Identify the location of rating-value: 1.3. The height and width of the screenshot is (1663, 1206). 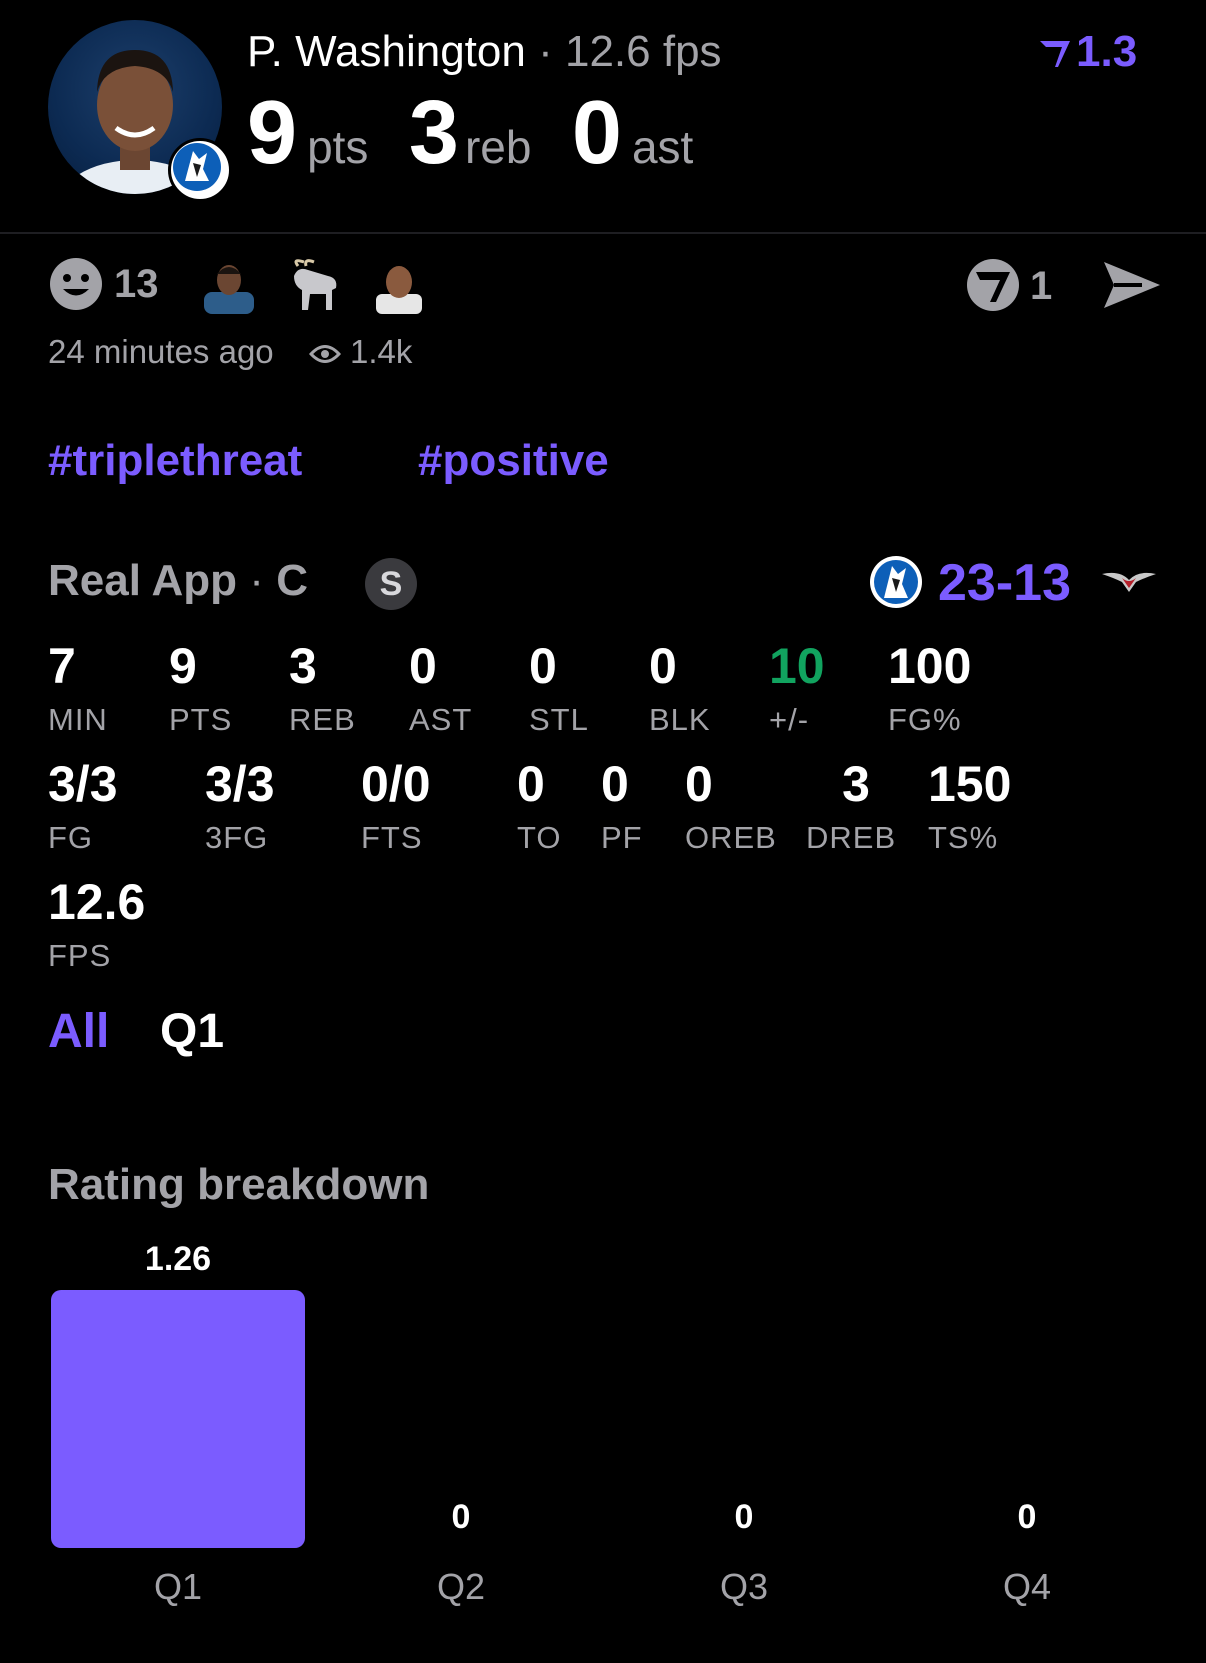
(1107, 51).